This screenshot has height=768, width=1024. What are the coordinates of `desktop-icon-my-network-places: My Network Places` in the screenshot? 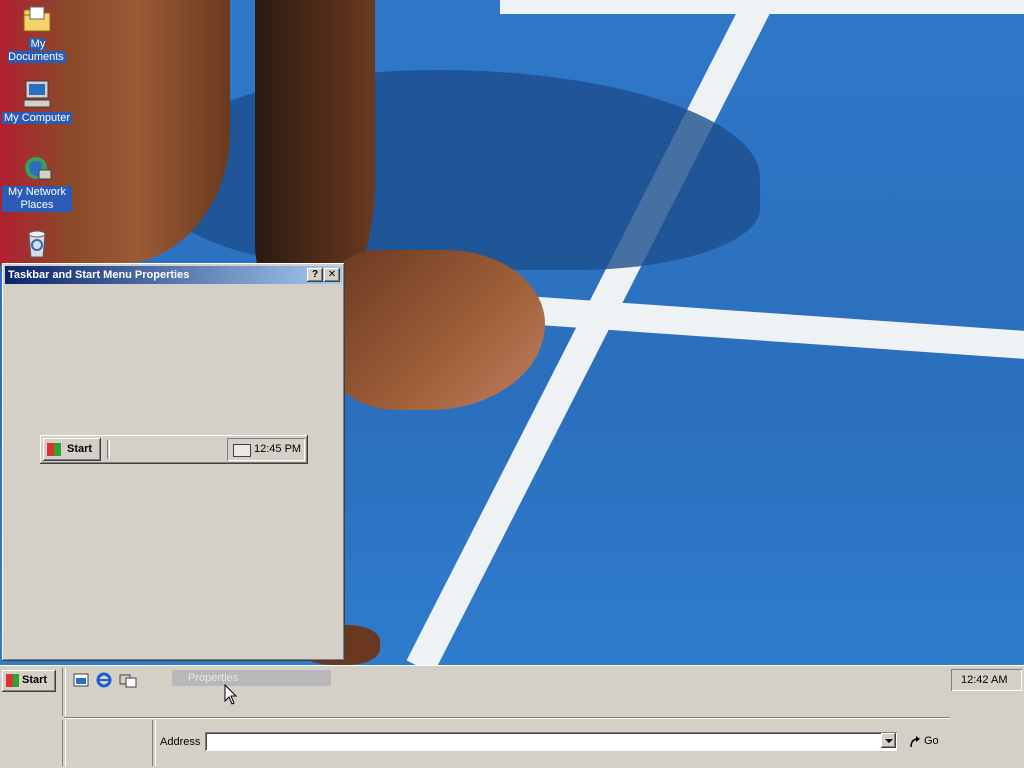 It's located at (37, 182).